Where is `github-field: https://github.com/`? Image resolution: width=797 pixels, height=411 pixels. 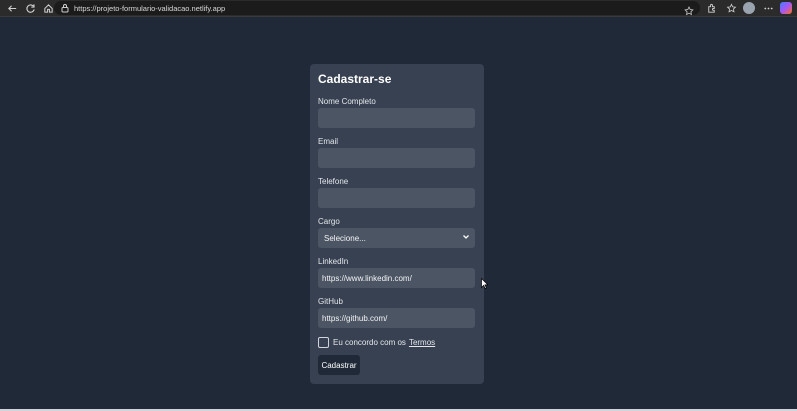 github-field: https://github.com/ is located at coordinates (396, 318).